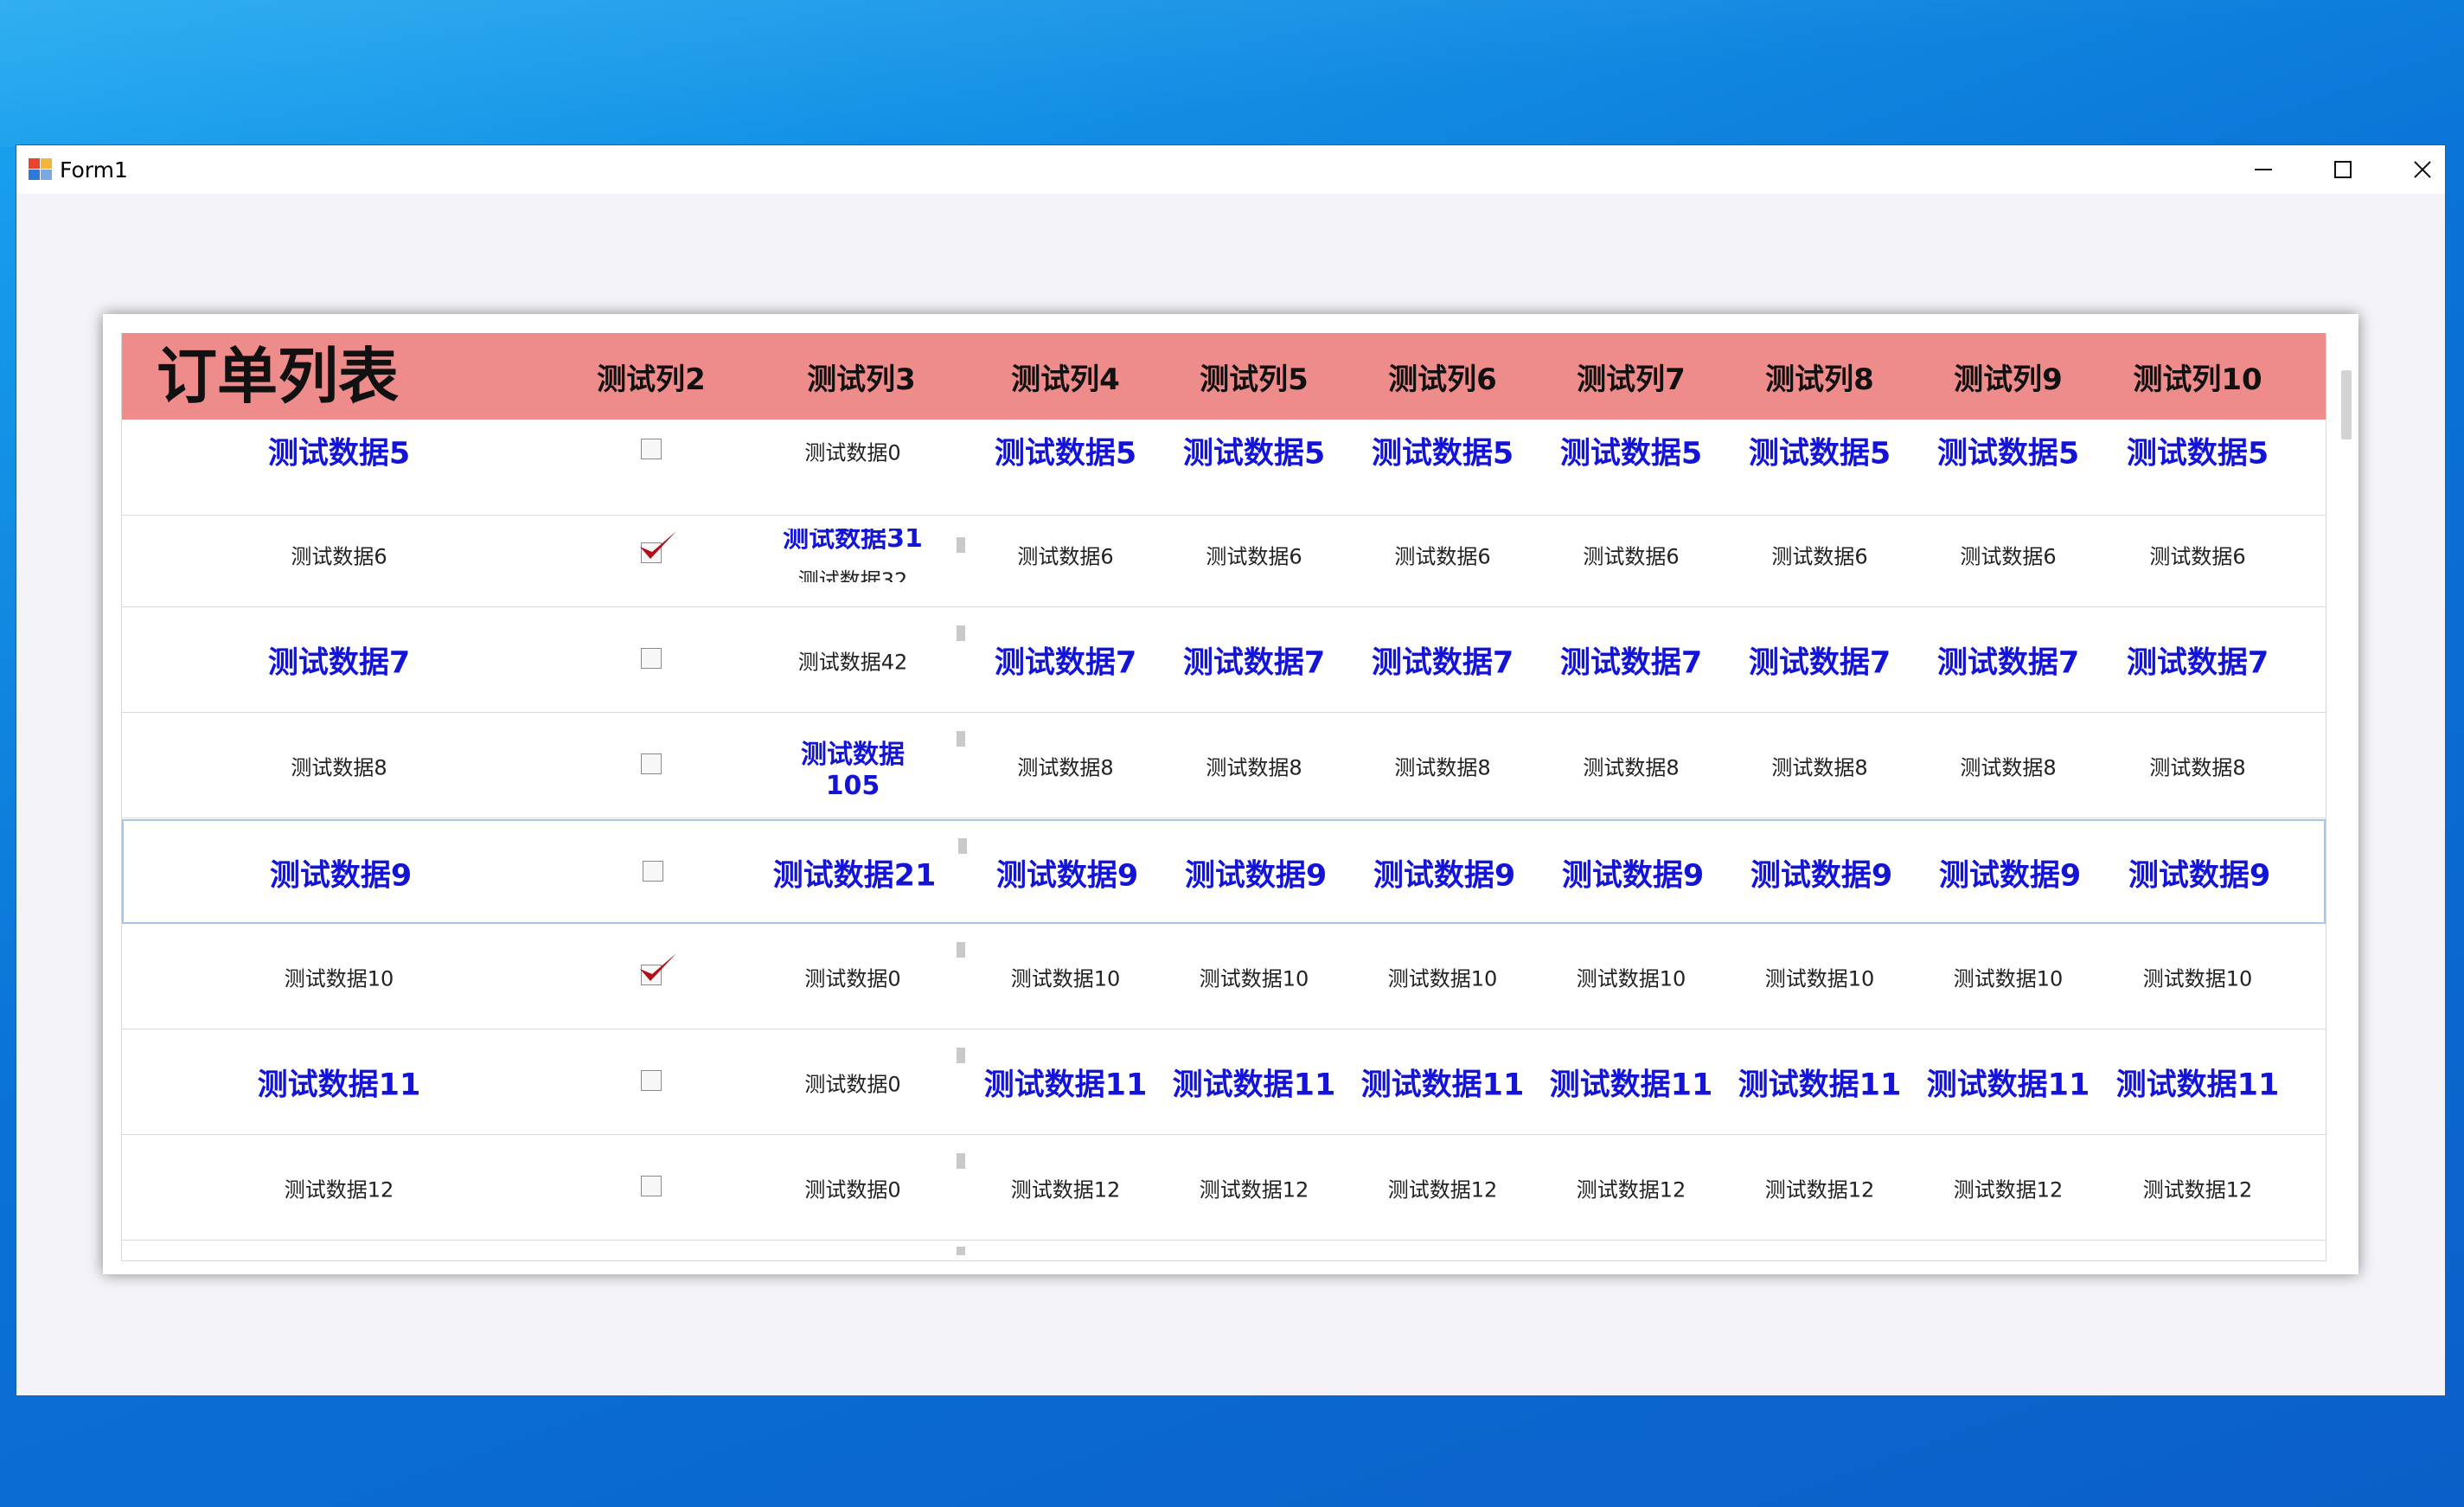 Image resolution: width=2464 pixels, height=1507 pixels. I want to click on cell-col6: 测试数据7, so click(1442, 663).